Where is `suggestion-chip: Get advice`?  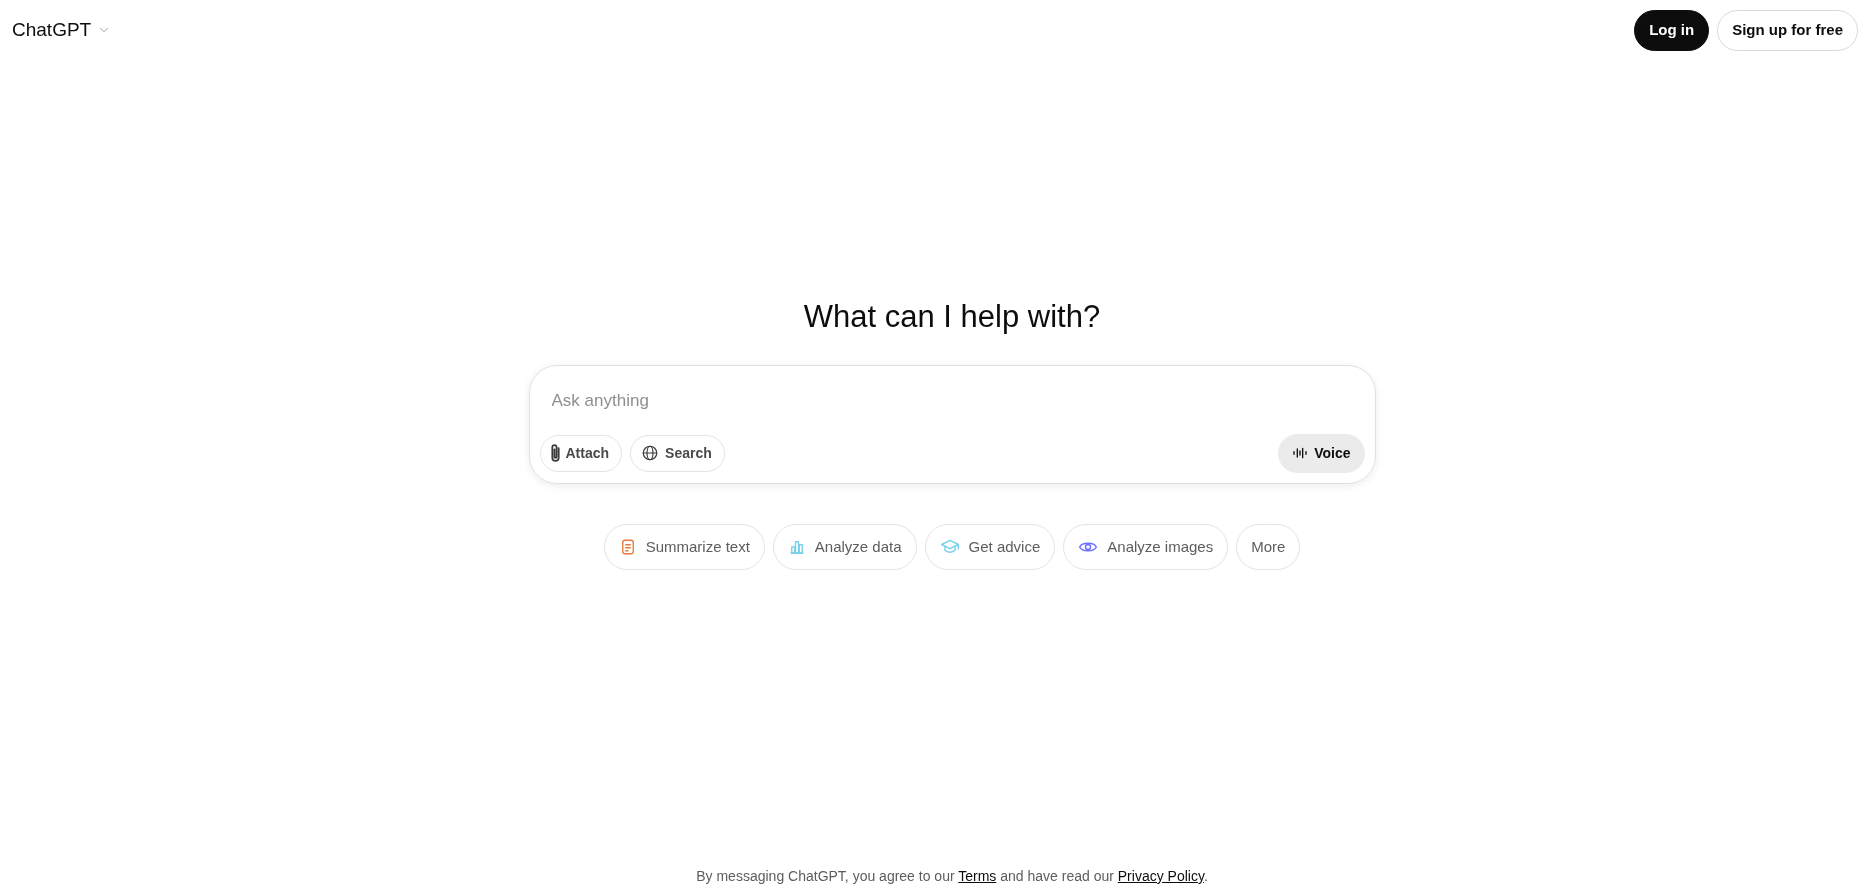 suggestion-chip: Get advice is located at coordinates (990, 547).